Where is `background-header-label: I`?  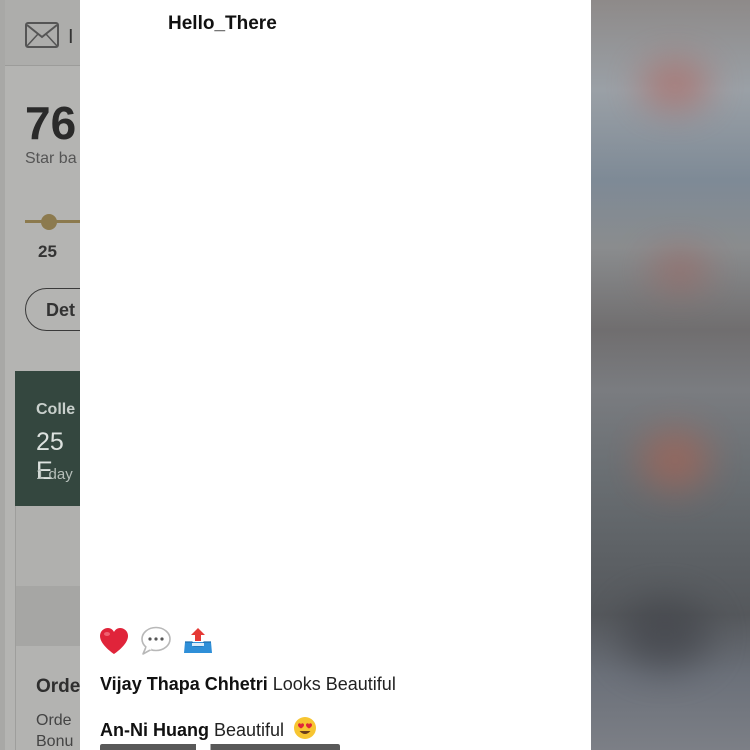 background-header-label: I is located at coordinates (71, 37).